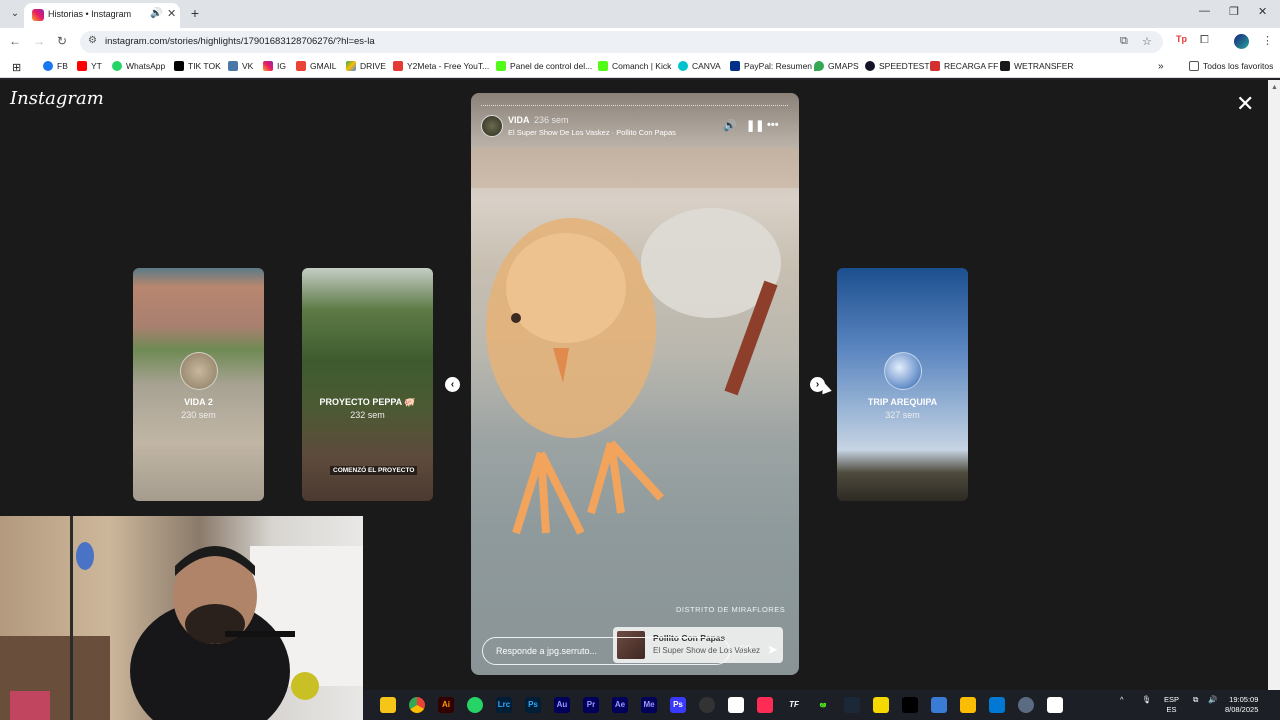  I want to click on previous-story-icon: ‹, so click(452, 384).